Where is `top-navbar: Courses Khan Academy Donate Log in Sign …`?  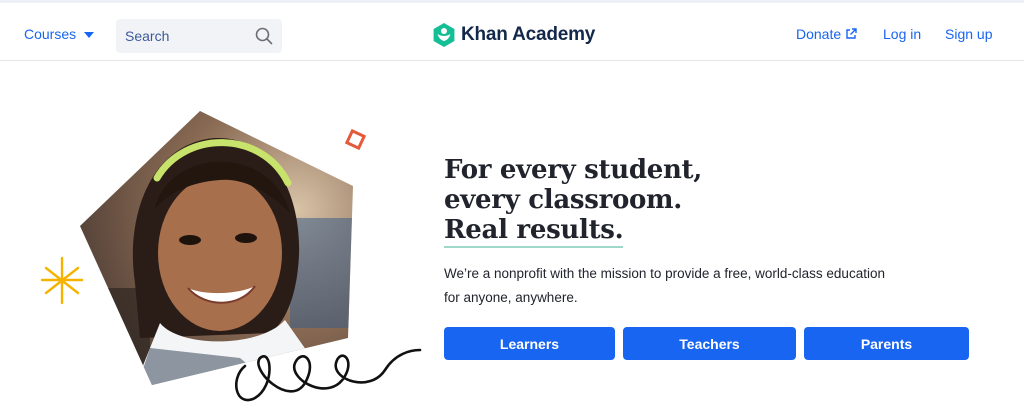 top-navbar: Courses Khan Academy Donate Log in Sign … is located at coordinates (512, 32).